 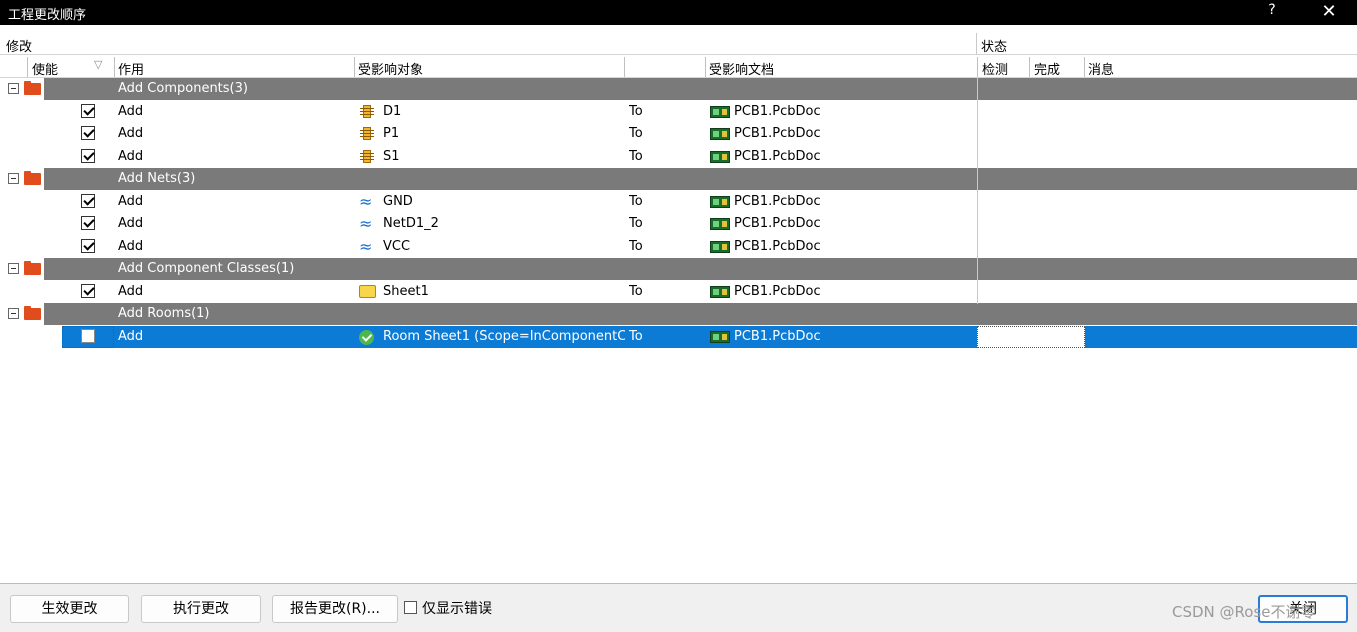 I want to click on validate-changes-button: 生效更改, so click(x=69, y=609).